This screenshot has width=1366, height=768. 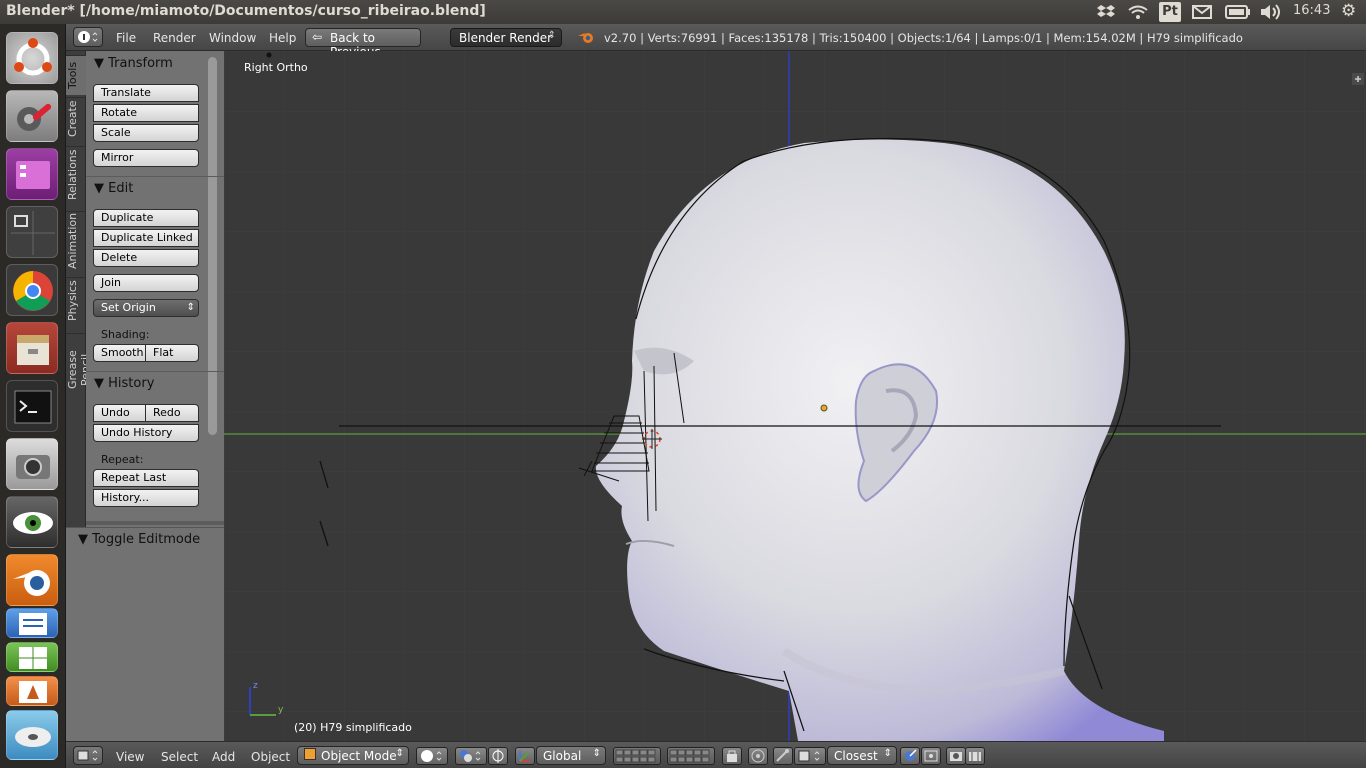 What do you see at coordinates (146, 539) in the screenshot?
I see `toggle-editmode-title: Toggle Editmode` at bounding box center [146, 539].